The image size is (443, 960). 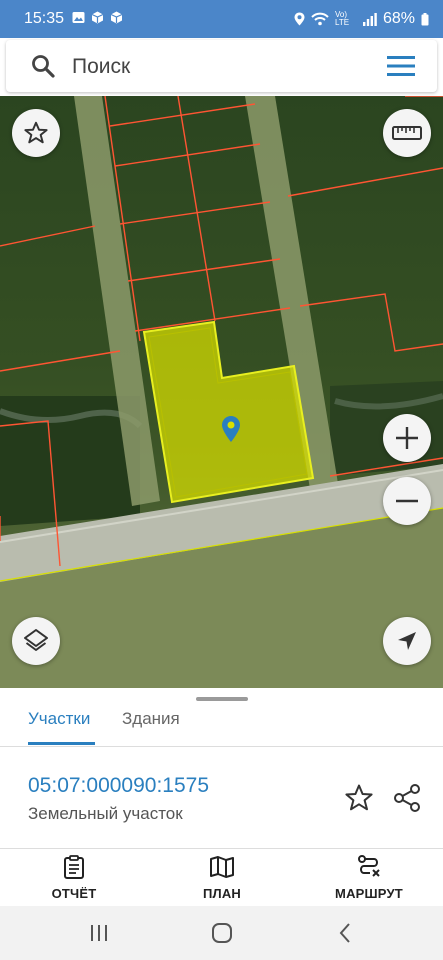 I want to click on signal-icon, so click(x=369, y=19).